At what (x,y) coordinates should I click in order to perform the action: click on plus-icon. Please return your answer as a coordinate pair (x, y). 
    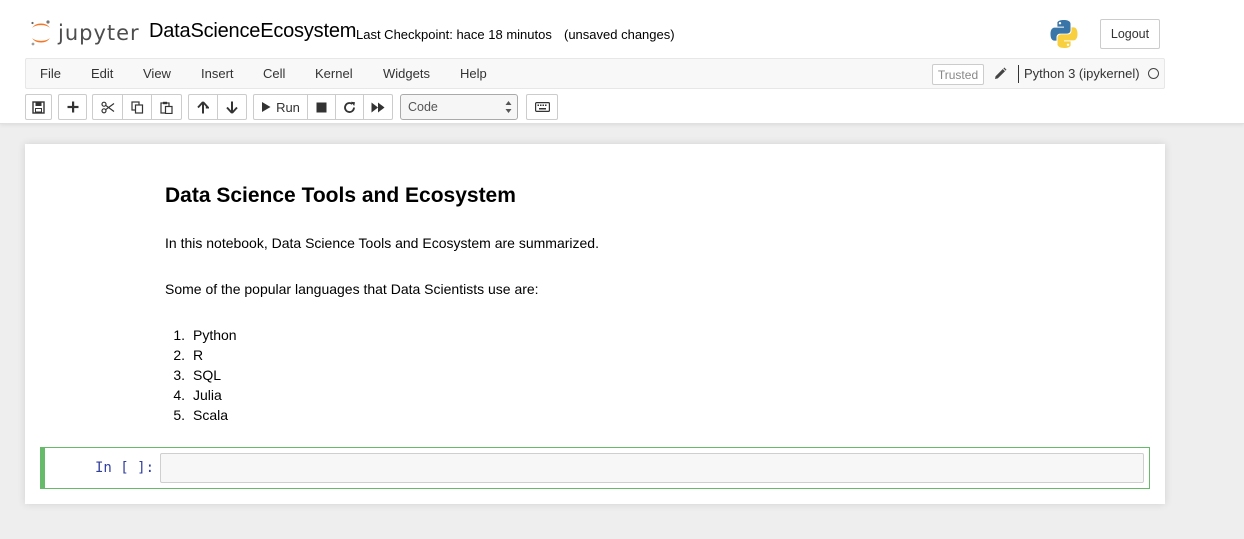
    Looking at the image, I should click on (72, 107).